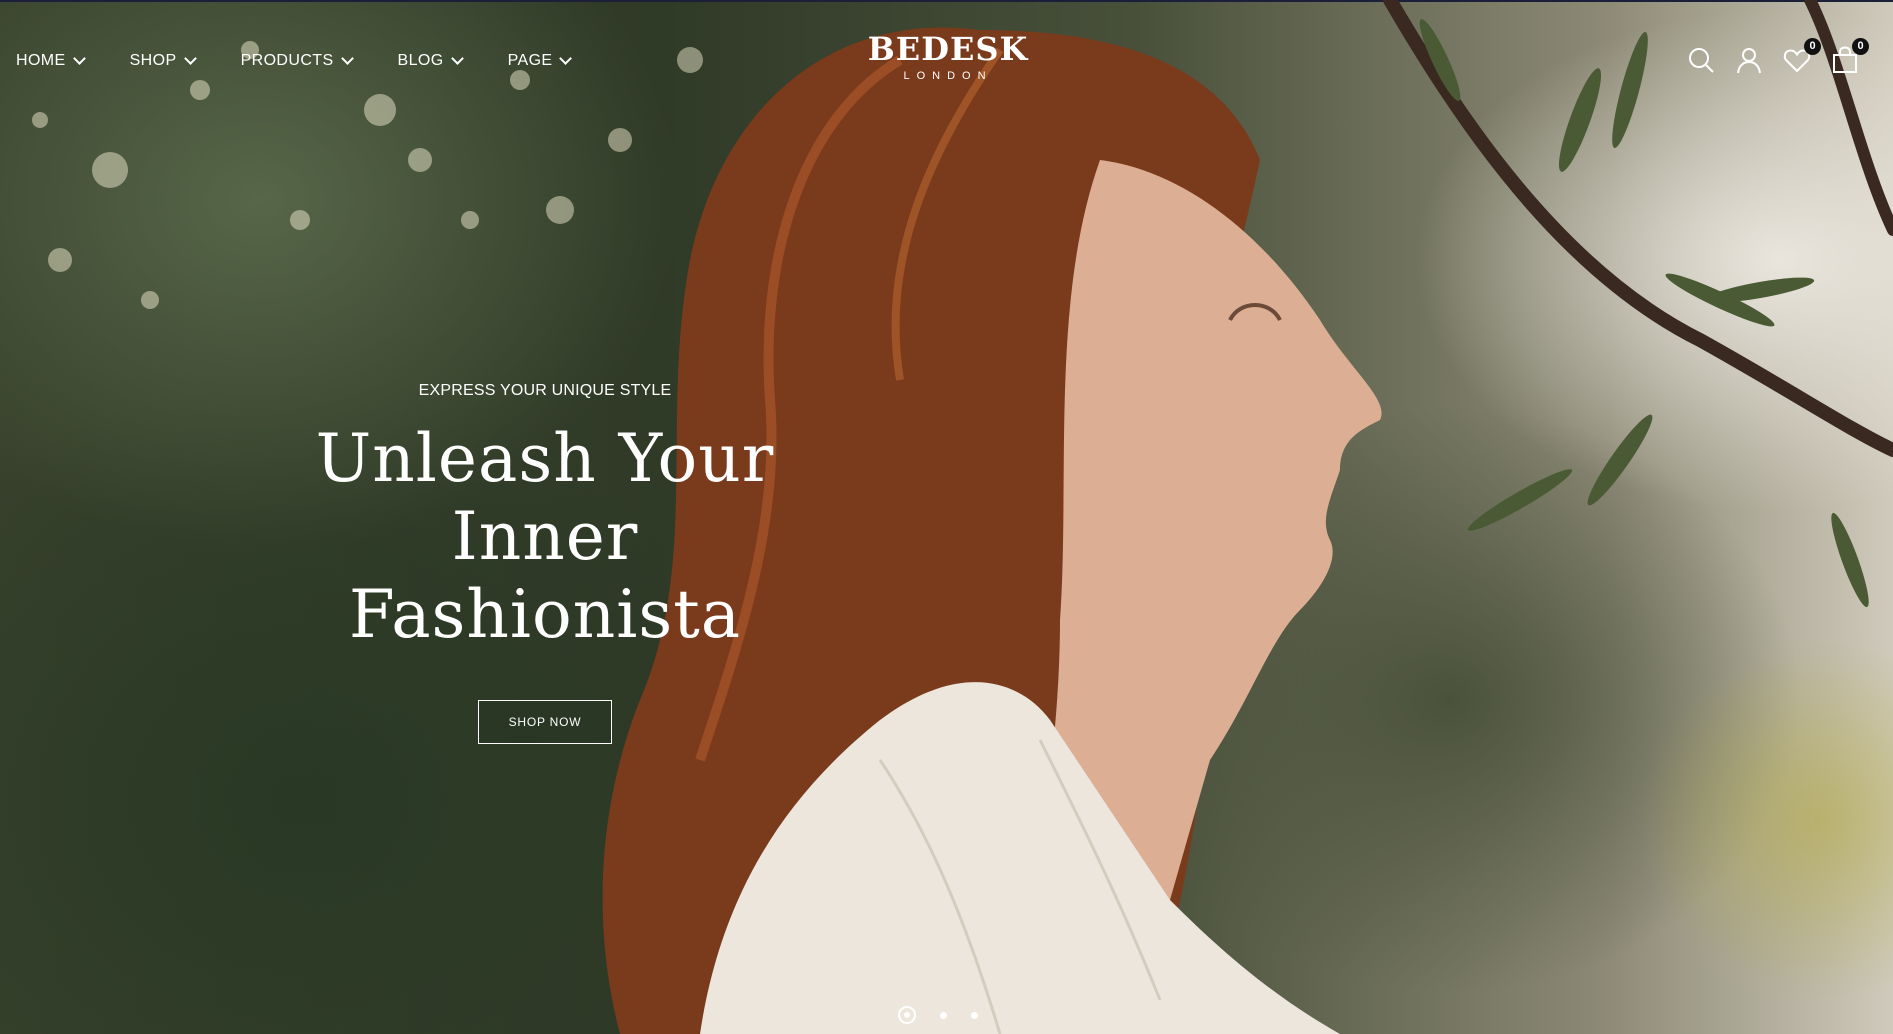  What do you see at coordinates (41, 60) in the screenshot?
I see `nav-item-label: HOME` at bounding box center [41, 60].